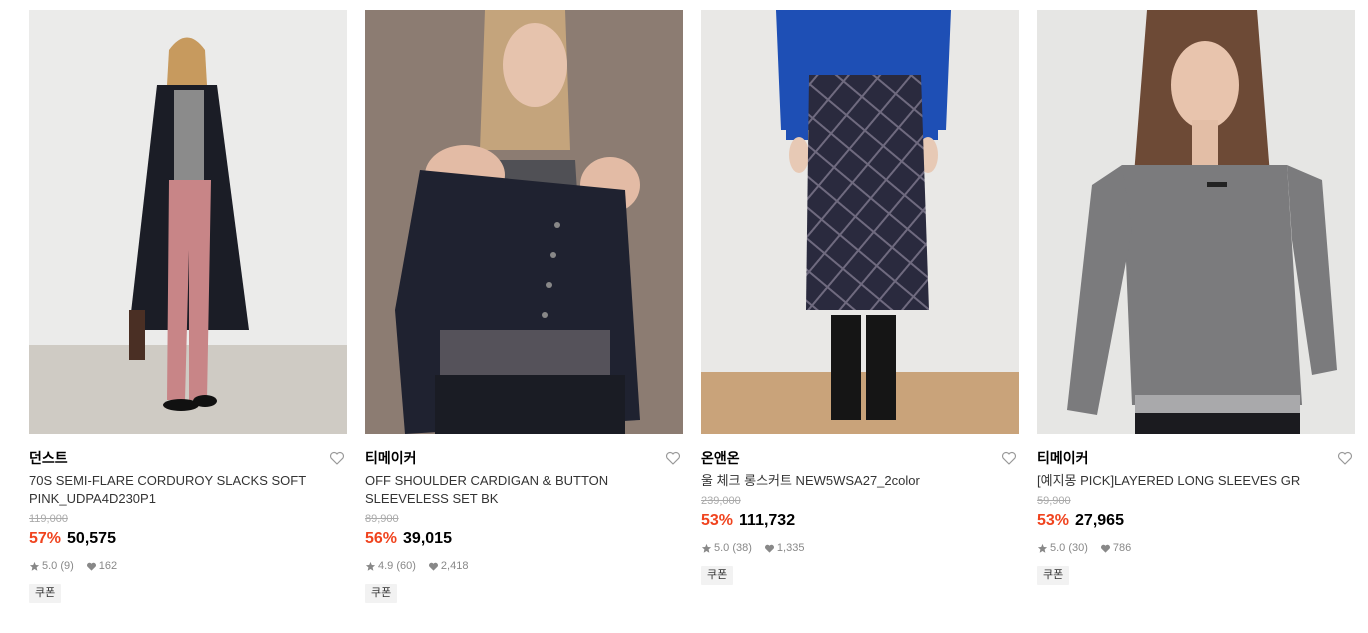  Describe the element at coordinates (427, 538) in the screenshot. I see `sale-price: 39,015` at that location.